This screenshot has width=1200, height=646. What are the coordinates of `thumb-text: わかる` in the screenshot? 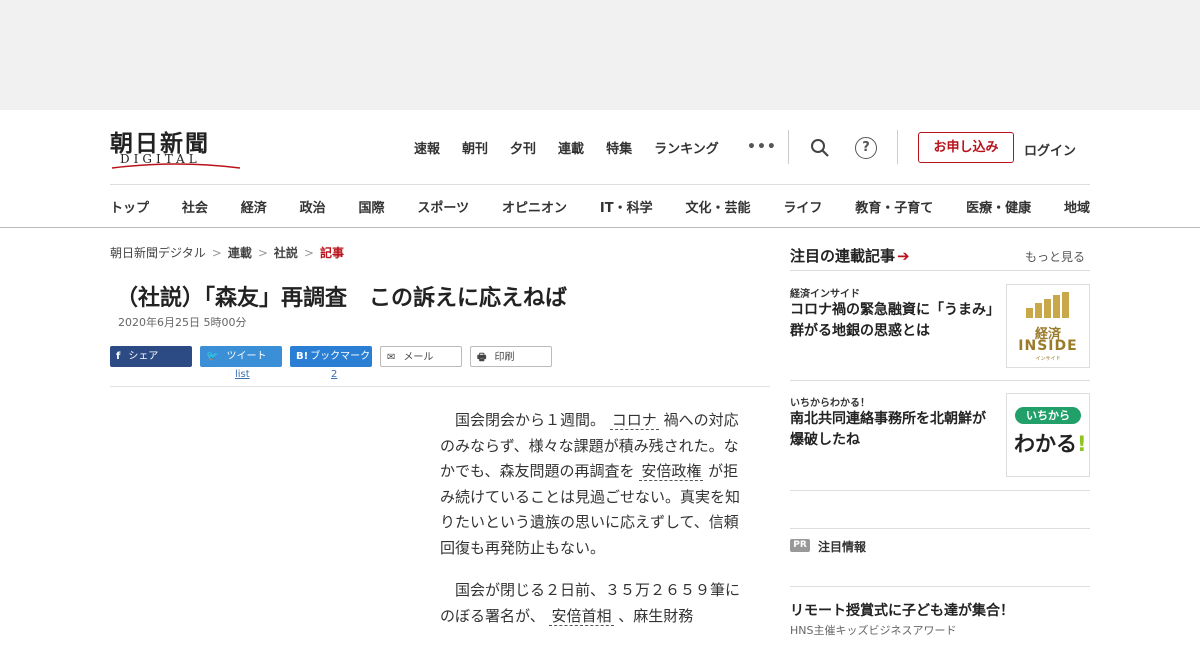 It's located at (1045, 444).